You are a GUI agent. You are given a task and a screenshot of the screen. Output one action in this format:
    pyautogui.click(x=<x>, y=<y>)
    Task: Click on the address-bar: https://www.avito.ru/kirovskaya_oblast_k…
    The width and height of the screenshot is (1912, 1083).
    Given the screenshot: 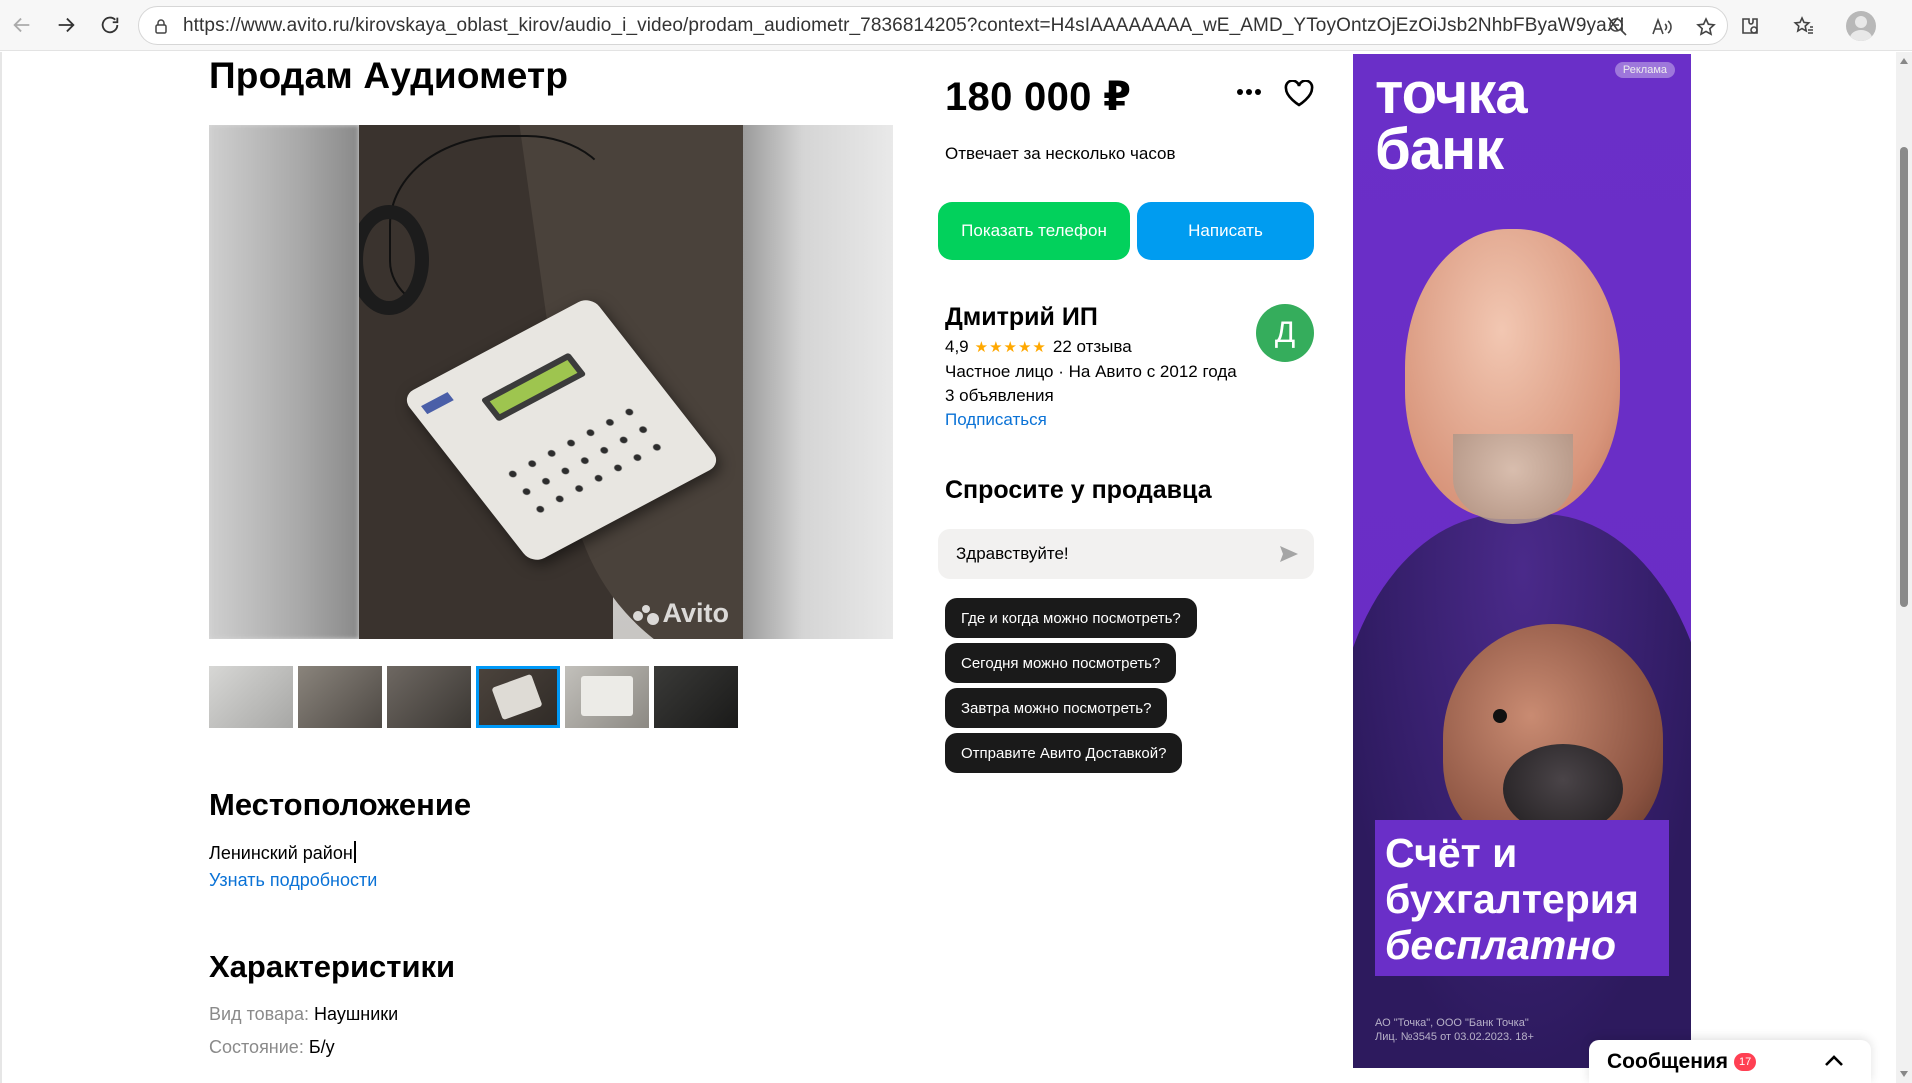 What is the action you would take?
    pyautogui.click(x=933, y=25)
    